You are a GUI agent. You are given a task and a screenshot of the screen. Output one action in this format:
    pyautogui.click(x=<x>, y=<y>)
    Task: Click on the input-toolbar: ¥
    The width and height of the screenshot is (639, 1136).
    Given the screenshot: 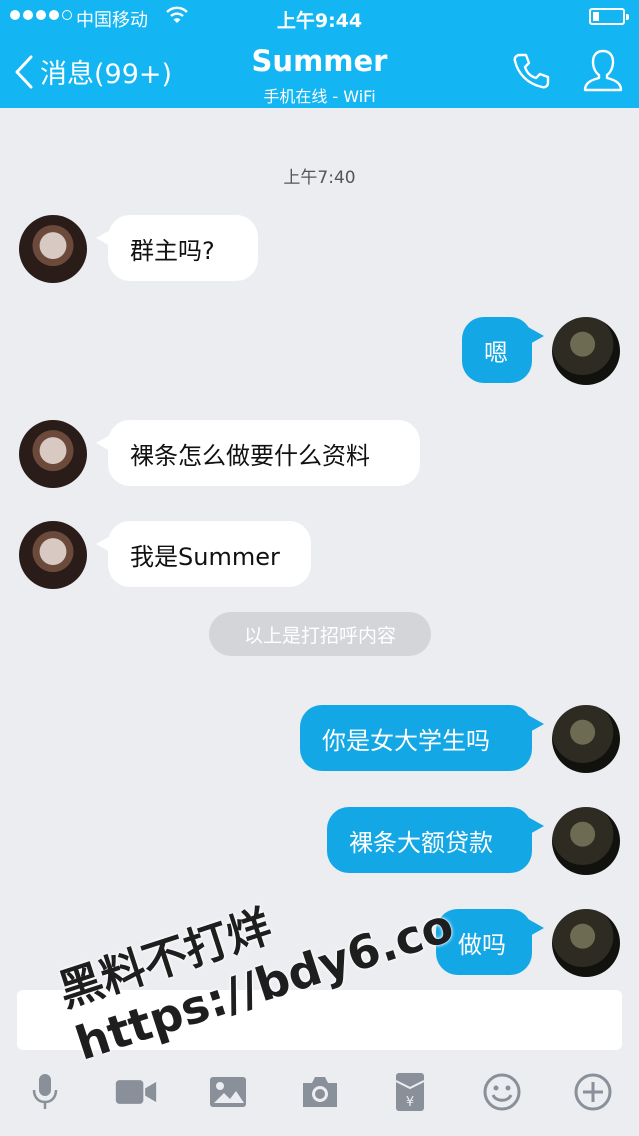 What is the action you would take?
    pyautogui.click(x=319, y=1097)
    